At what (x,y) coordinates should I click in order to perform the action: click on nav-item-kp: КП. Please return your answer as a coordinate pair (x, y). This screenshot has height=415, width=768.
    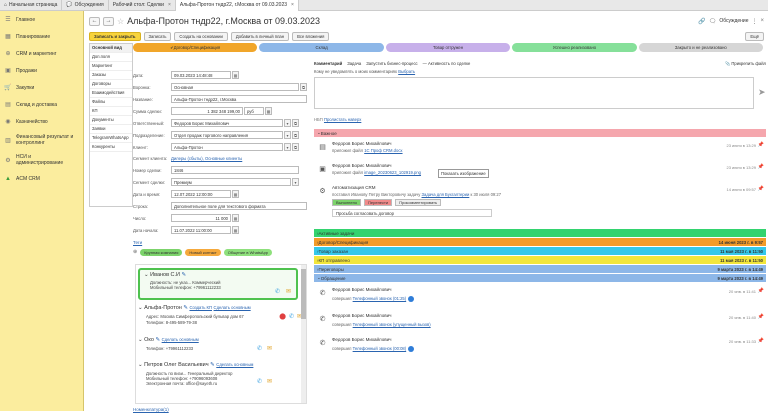
    Looking at the image, I should click on (111, 111).